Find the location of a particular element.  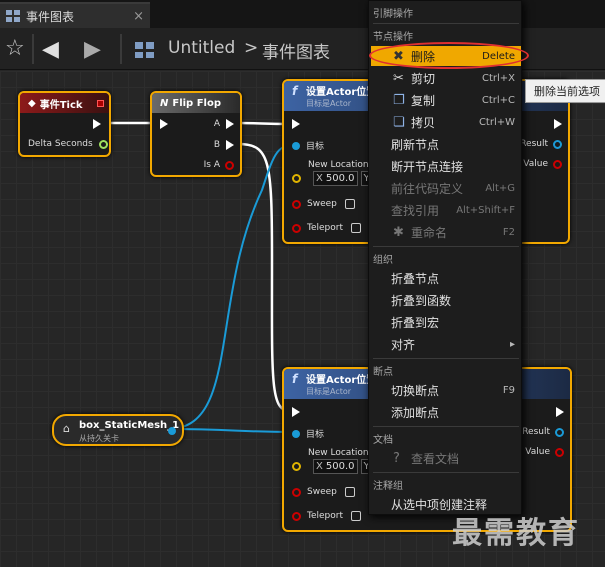

return-value-pin: n Value is located at coordinates (540, 452).